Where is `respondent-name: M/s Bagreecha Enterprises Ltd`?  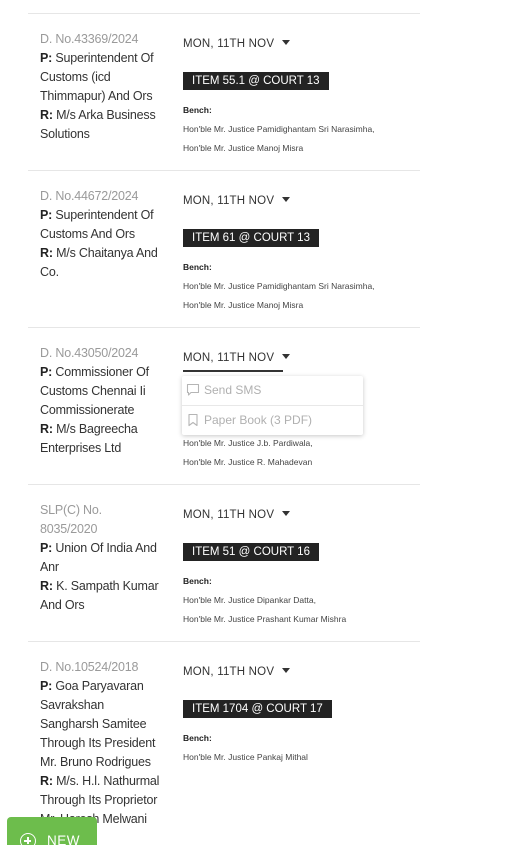 respondent-name: M/s Bagreecha Enterprises Ltd is located at coordinates (89, 438).